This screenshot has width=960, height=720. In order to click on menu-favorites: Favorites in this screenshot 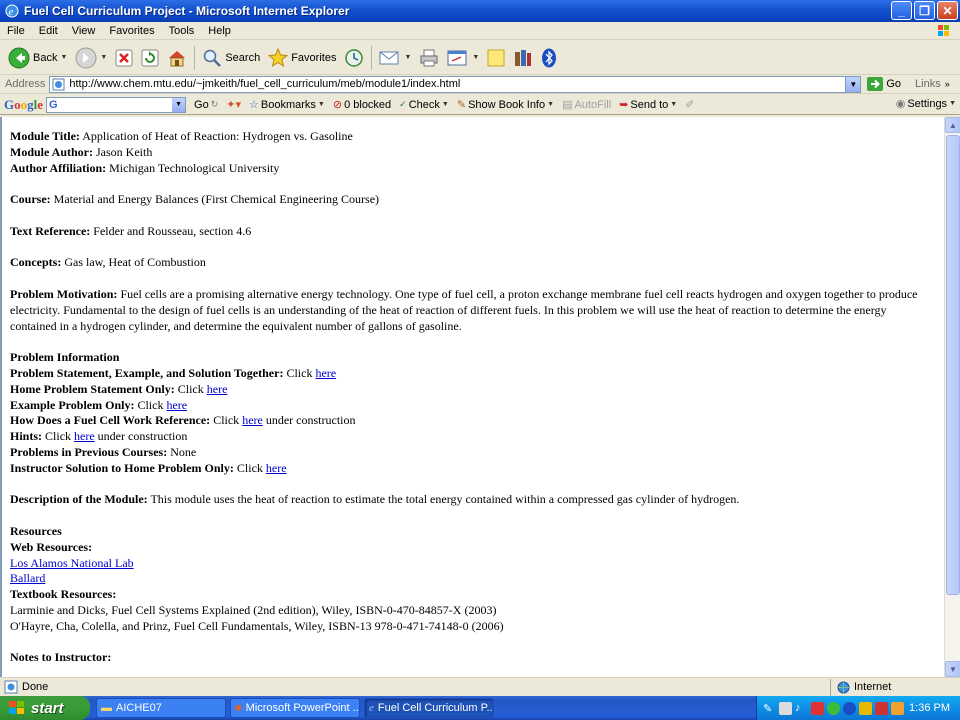, I will do `click(131, 31)`.